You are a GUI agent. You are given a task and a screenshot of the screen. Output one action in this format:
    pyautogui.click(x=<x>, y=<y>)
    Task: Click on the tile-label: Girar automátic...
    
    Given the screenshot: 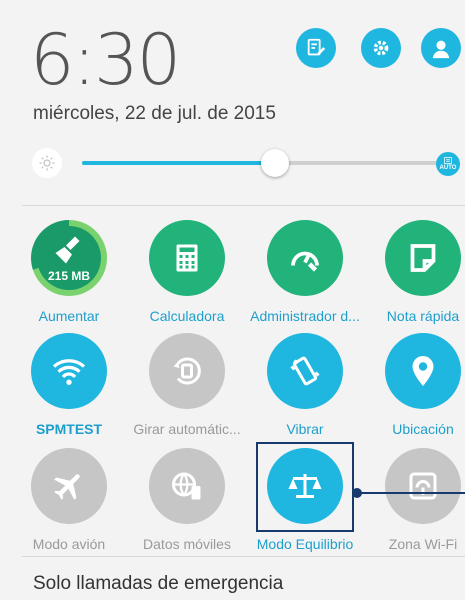 What is the action you would take?
    pyautogui.click(x=187, y=429)
    